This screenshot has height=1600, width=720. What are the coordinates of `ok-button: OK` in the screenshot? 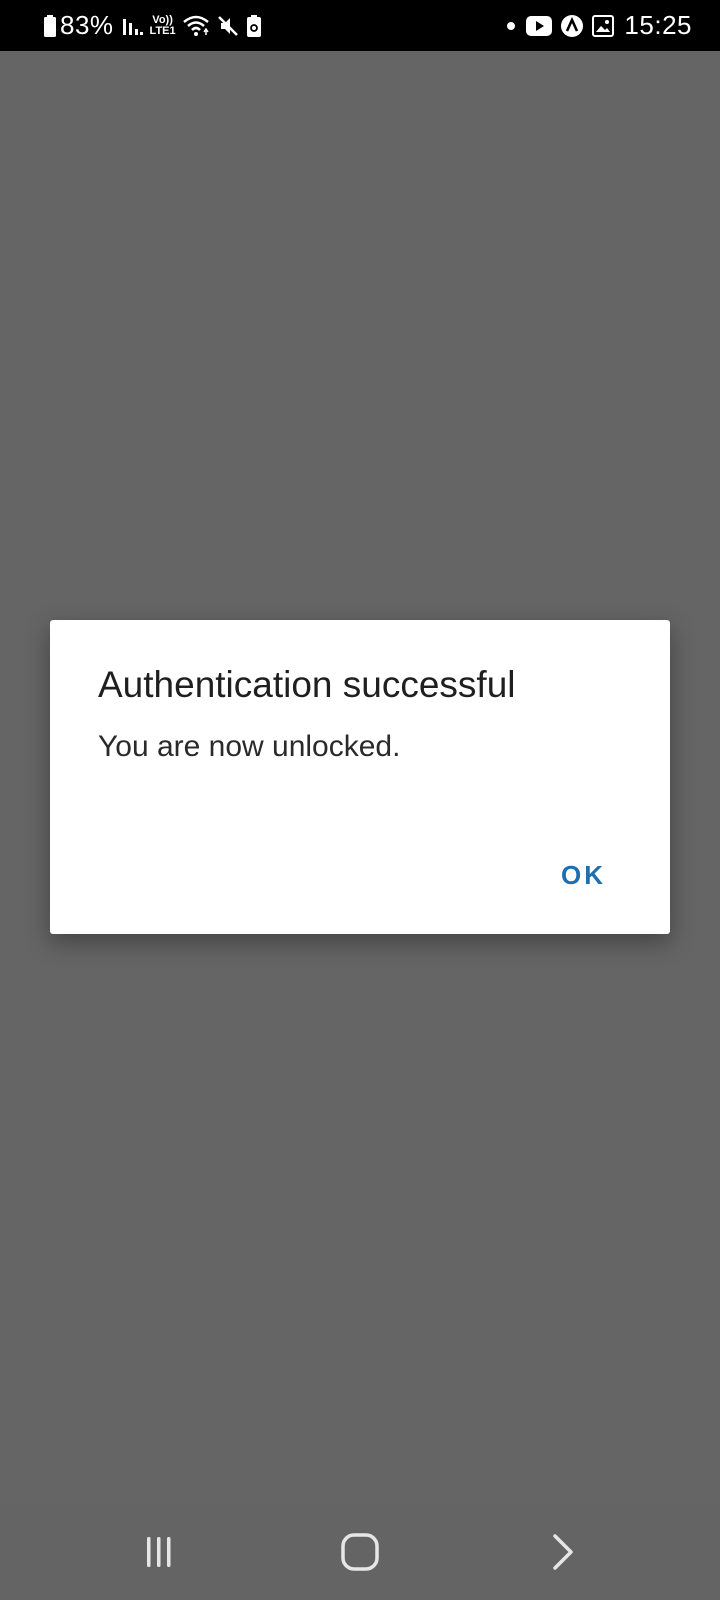 It's located at (583, 875).